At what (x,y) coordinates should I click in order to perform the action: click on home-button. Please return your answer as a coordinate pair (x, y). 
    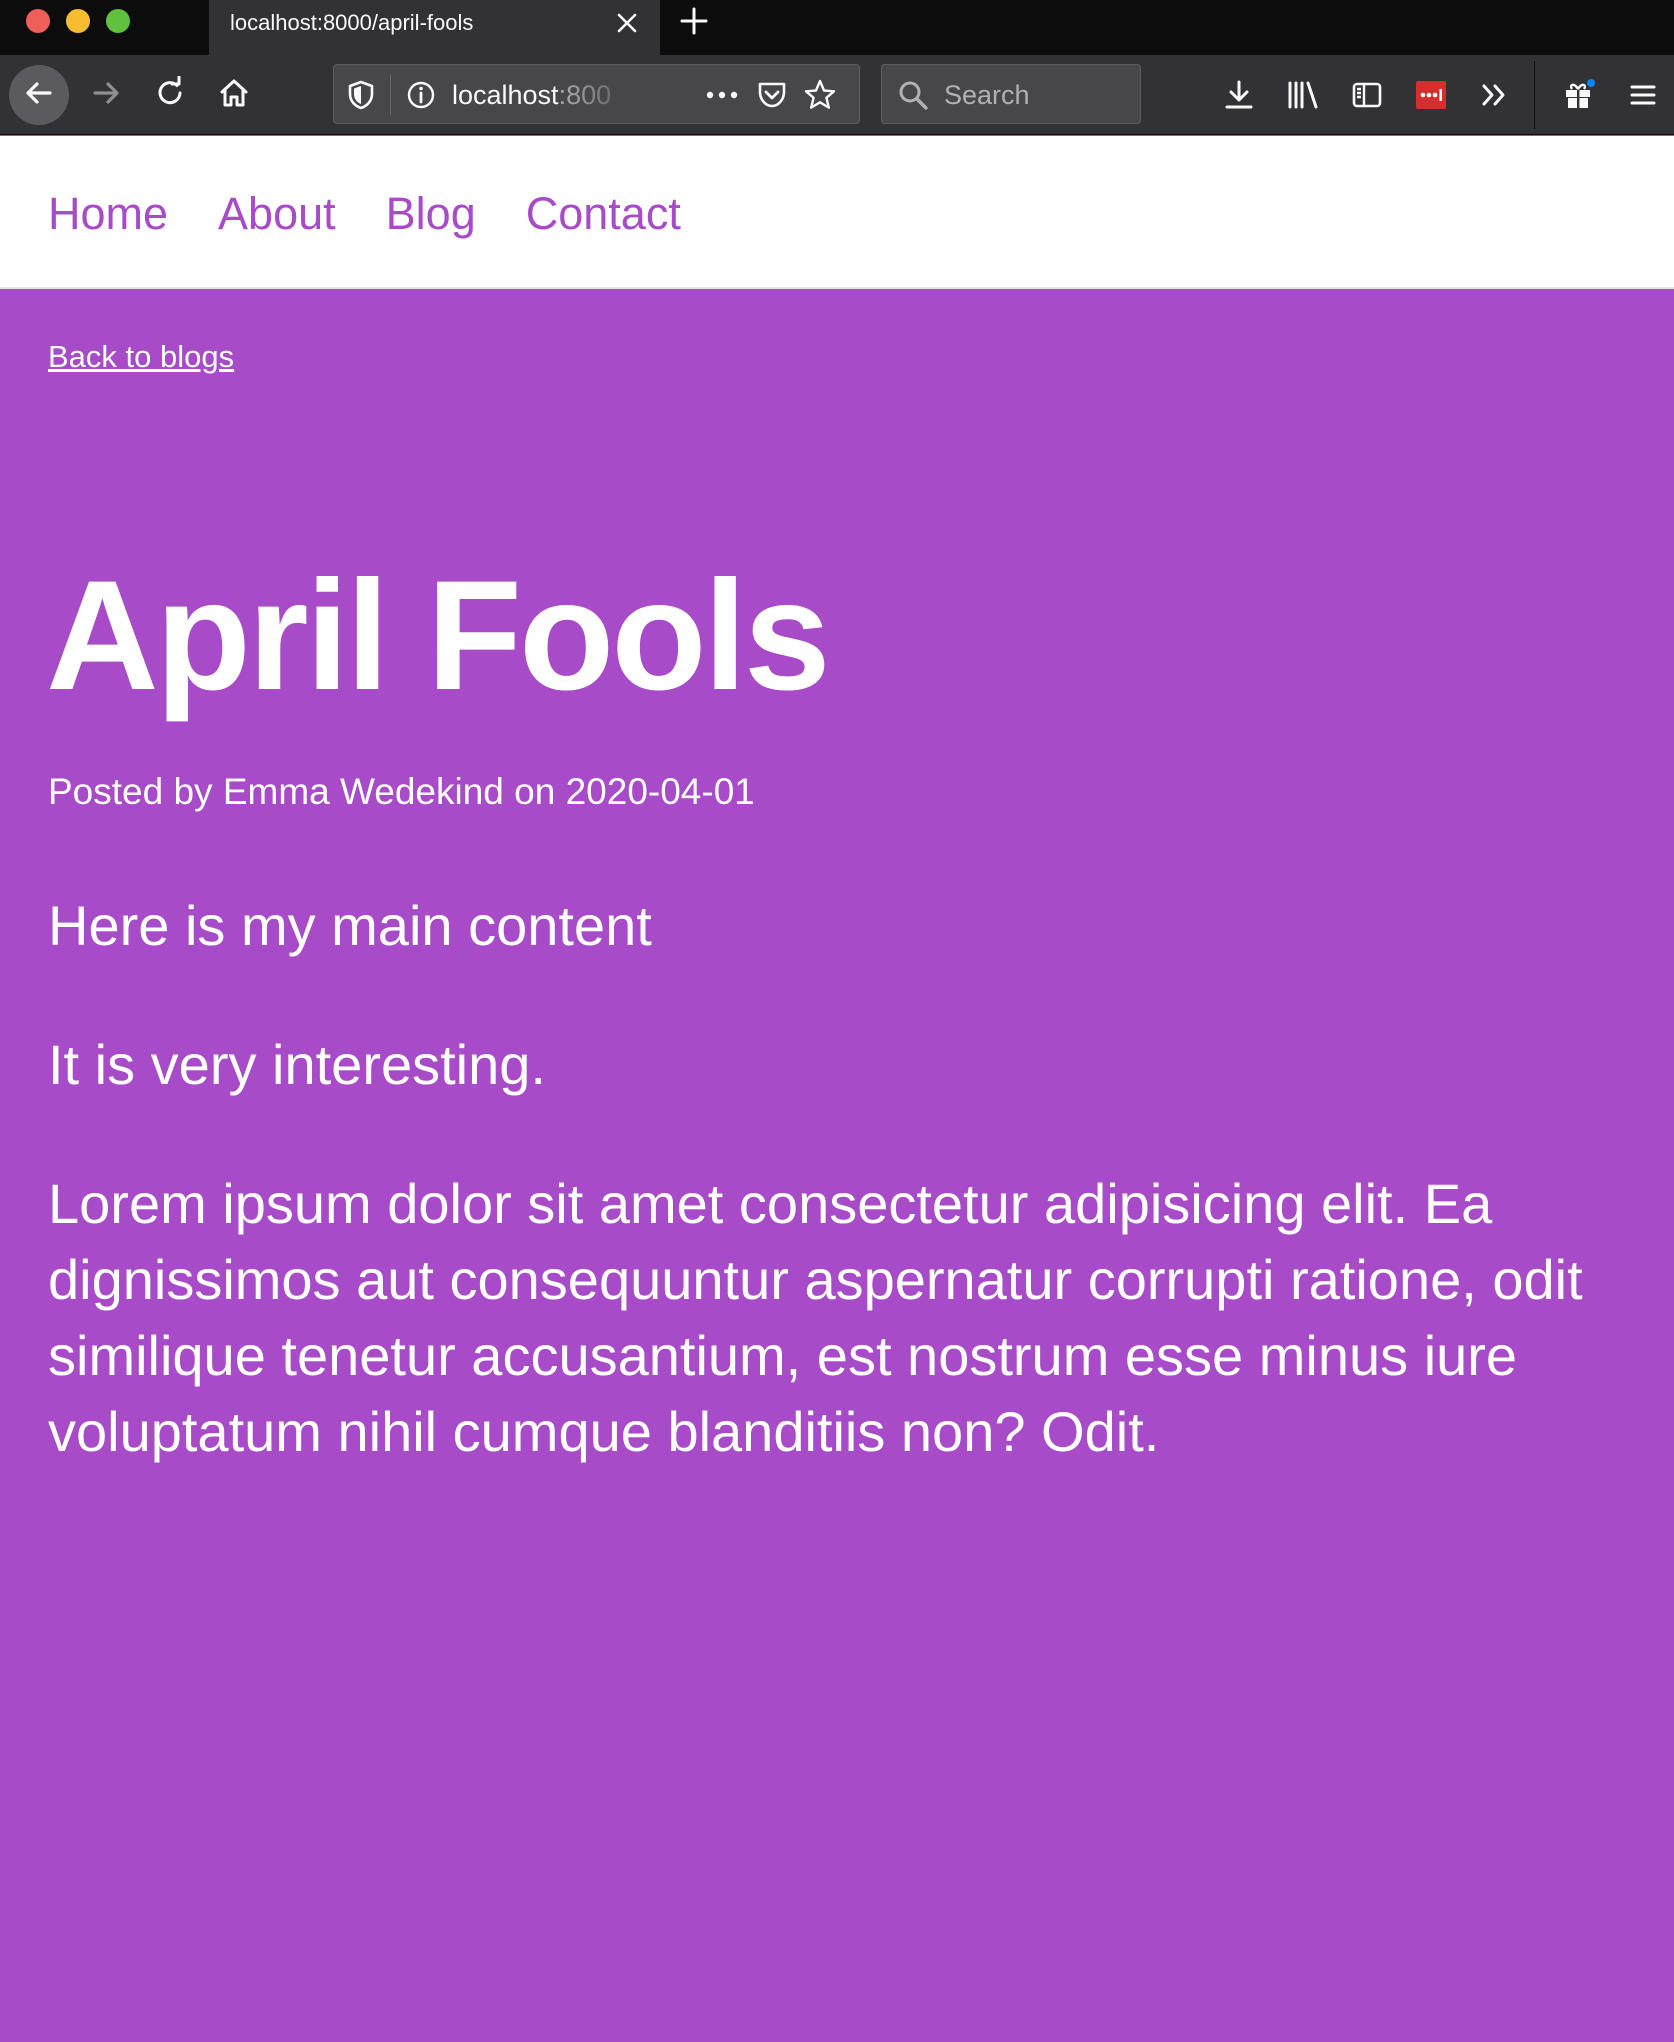
    Looking at the image, I should click on (234, 95).